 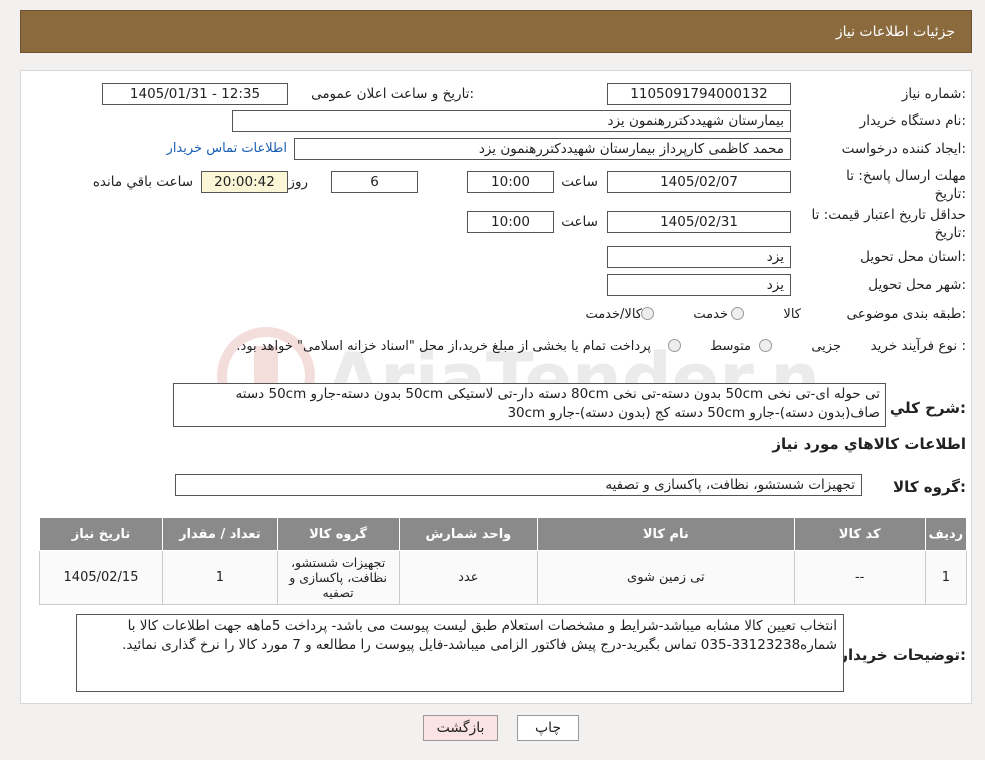 I want to click on province-field: یزد, so click(x=699, y=257).